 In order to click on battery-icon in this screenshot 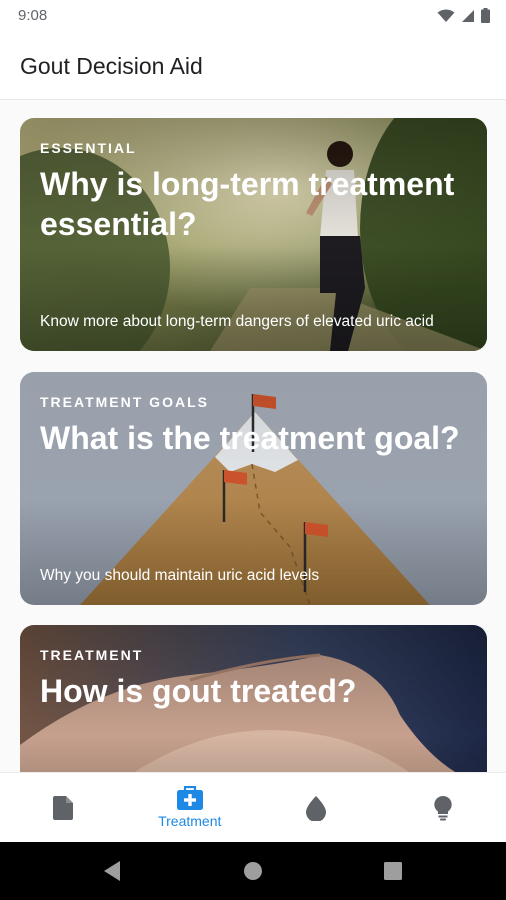, I will do `click(485, 15)`.